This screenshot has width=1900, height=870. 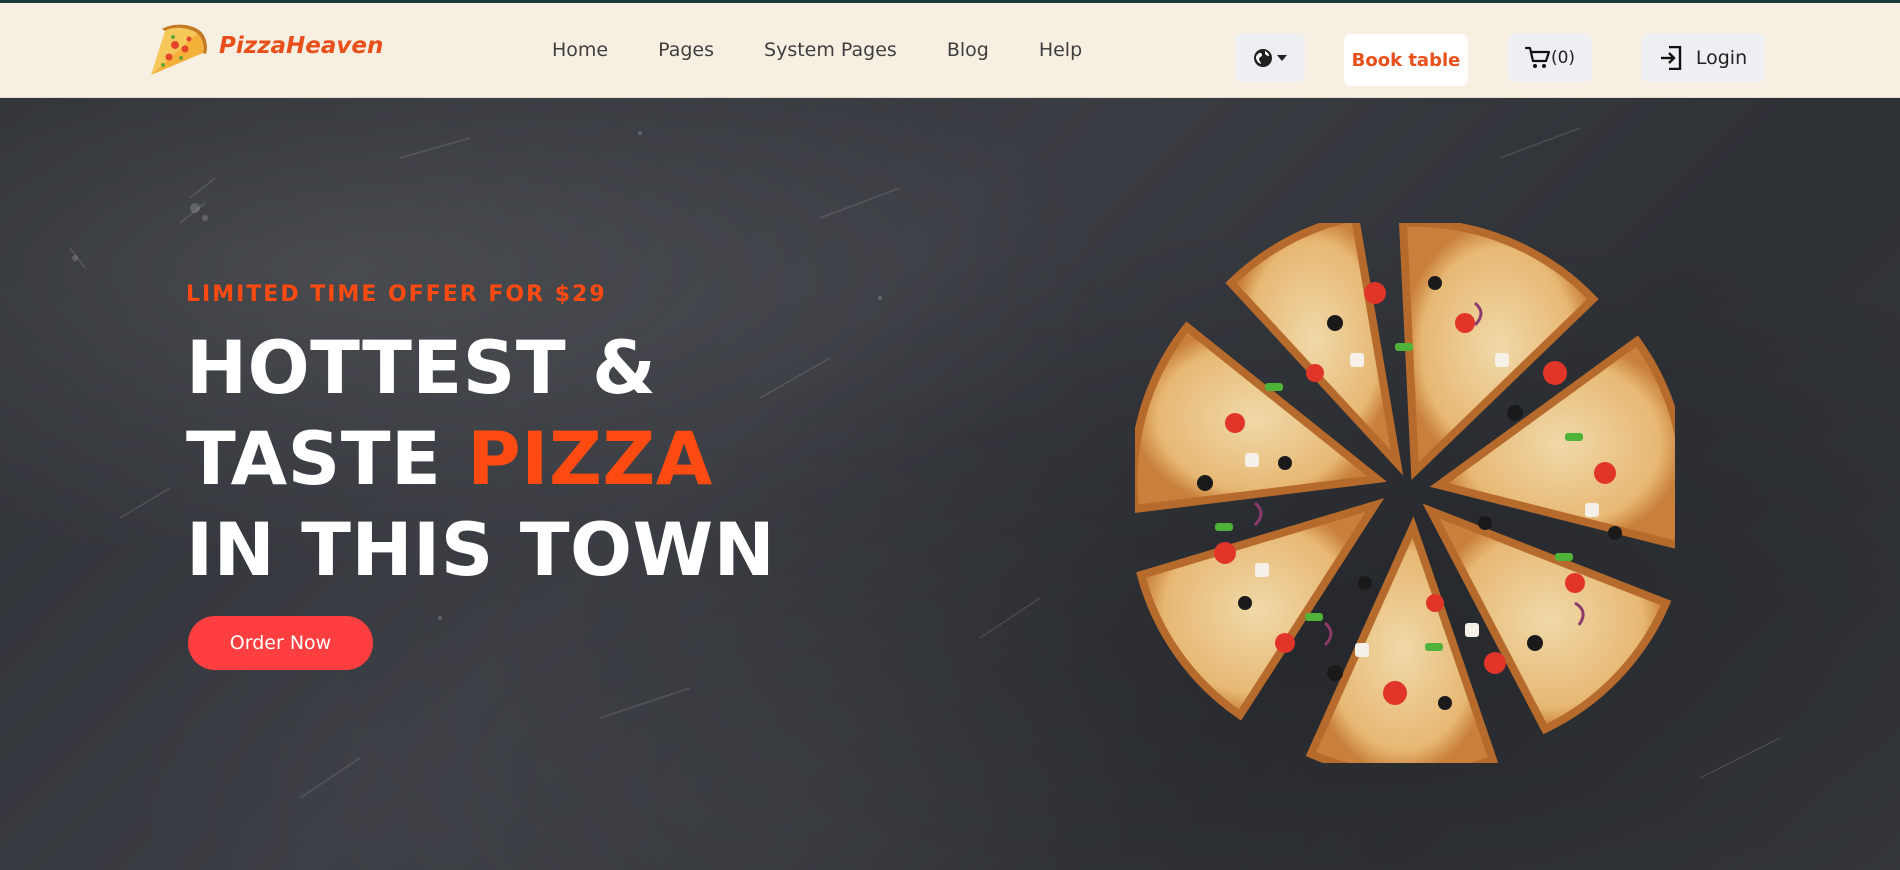 I want to click on nav-item-pages: Pages, so click(x=686, y=50).